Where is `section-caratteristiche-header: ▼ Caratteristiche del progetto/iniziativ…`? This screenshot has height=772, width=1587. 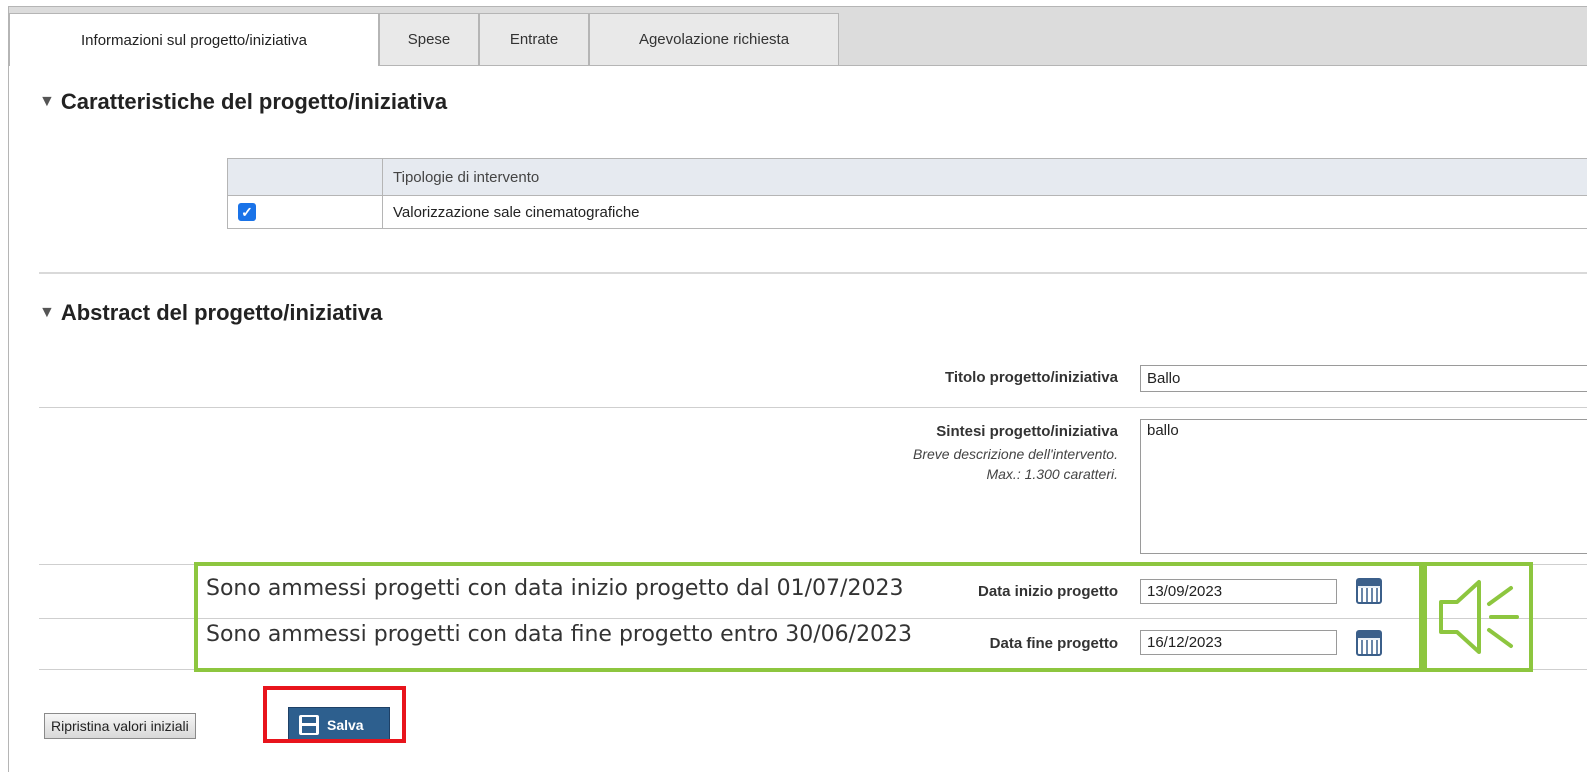 section-caratteristiche-header: ▼ Caratteristiche del progetto/iniziativ… is located at coordinates (243, 102).